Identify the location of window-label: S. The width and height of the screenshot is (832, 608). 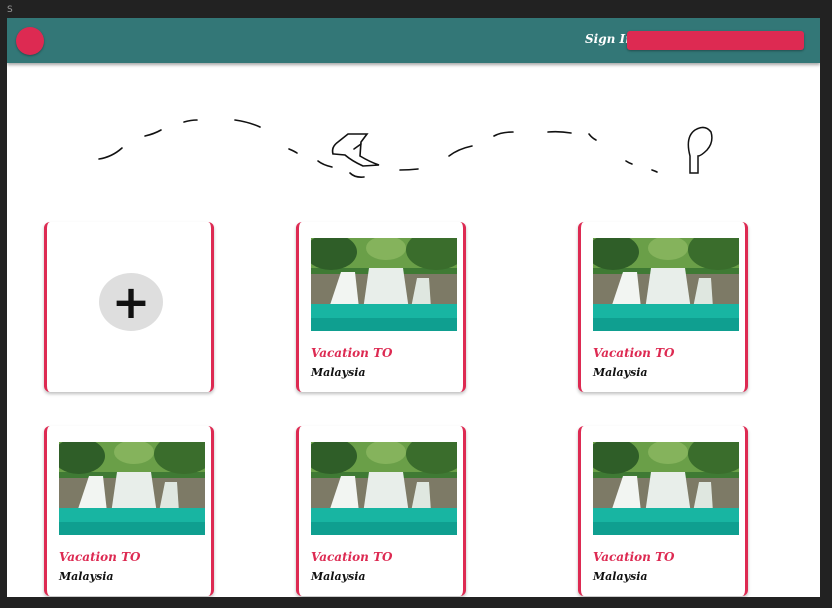
(10, 10).